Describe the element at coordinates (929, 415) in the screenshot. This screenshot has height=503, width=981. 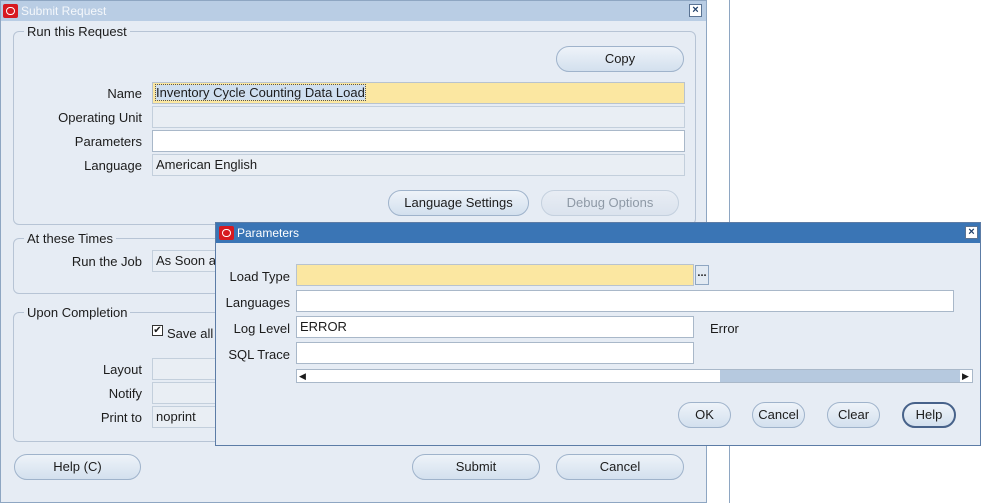
I see `params-help-button: Help` at that location.